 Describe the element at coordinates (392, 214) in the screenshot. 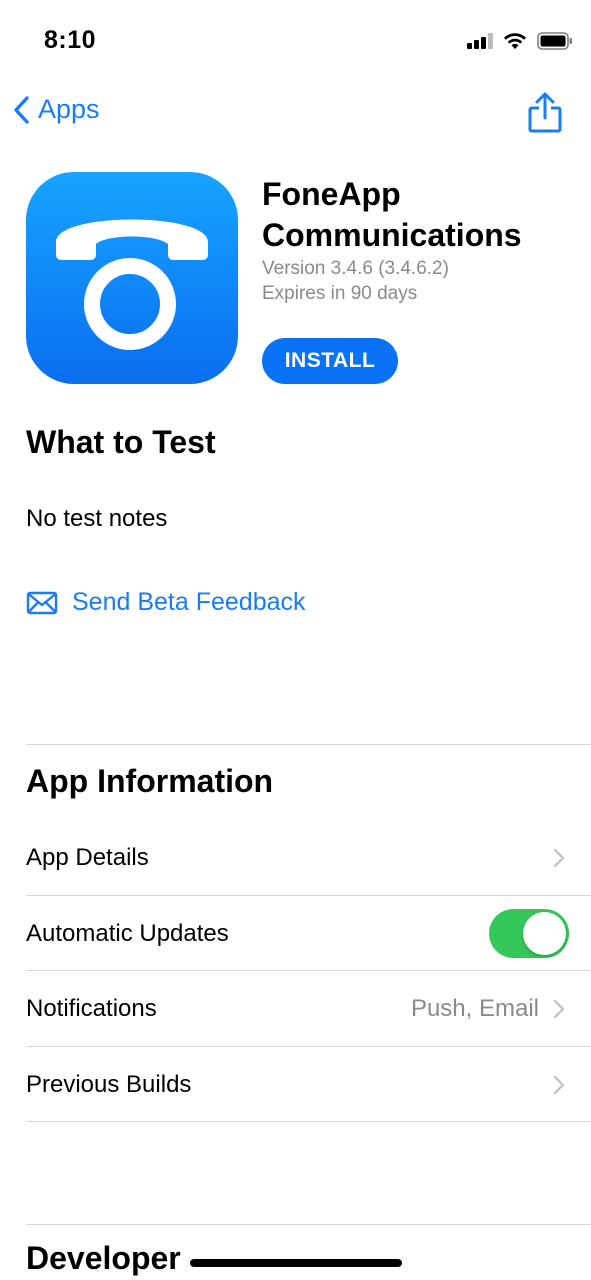

I see `app-name: FoneApp Communications` at that location.